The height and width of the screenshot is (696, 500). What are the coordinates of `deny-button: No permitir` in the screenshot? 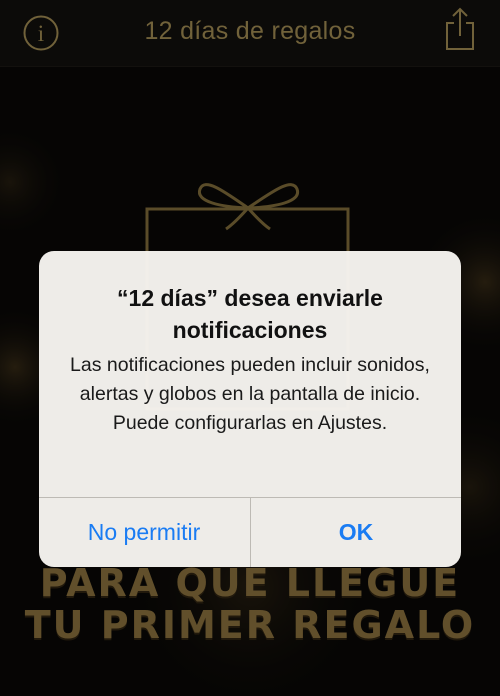 It's located at (144, 532).